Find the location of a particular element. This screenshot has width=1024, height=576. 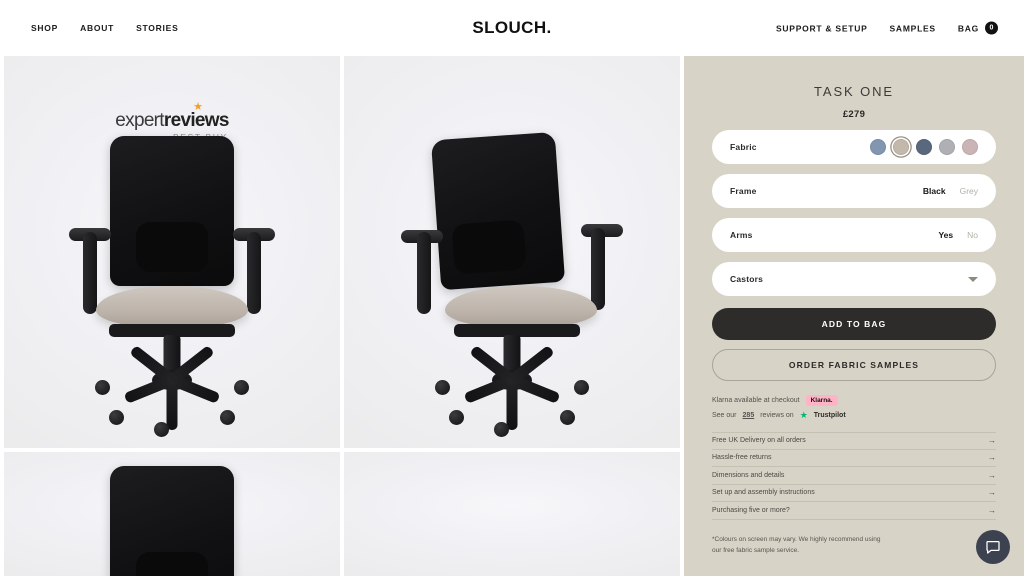

order-fabric-samples-button: ORDER FABRIC SAMPLES is located at coordinates (854, 365).